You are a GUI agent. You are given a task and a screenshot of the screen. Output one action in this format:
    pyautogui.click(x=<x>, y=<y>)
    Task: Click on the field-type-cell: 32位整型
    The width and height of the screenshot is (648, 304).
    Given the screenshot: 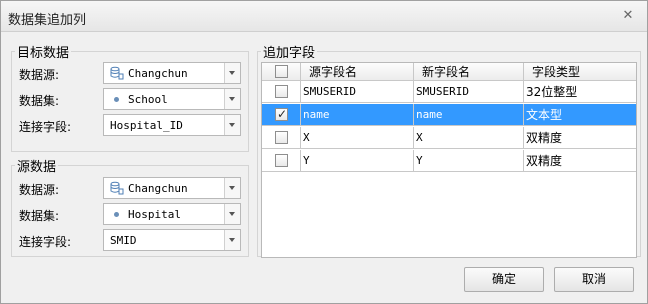 What is the action you would take?
    pyautogui.click(x=580, y=92)
    